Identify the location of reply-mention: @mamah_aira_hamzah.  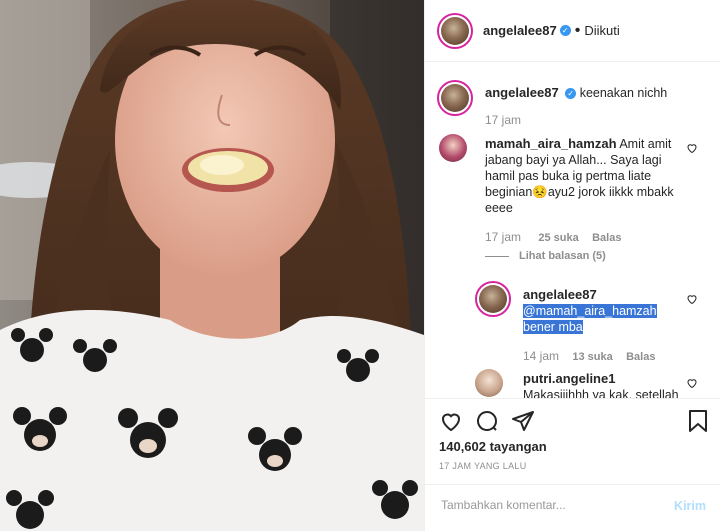
(590, 311).